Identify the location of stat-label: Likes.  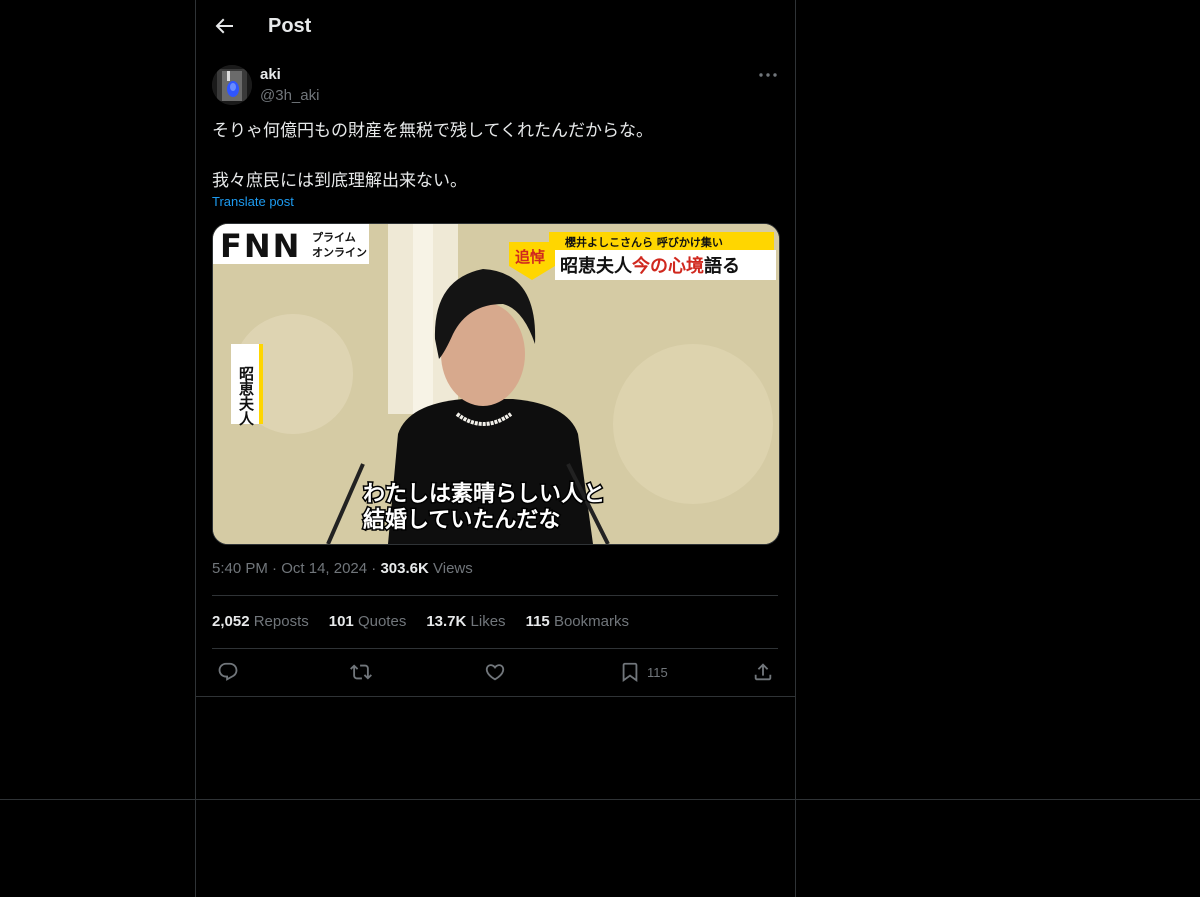
(488, 621).